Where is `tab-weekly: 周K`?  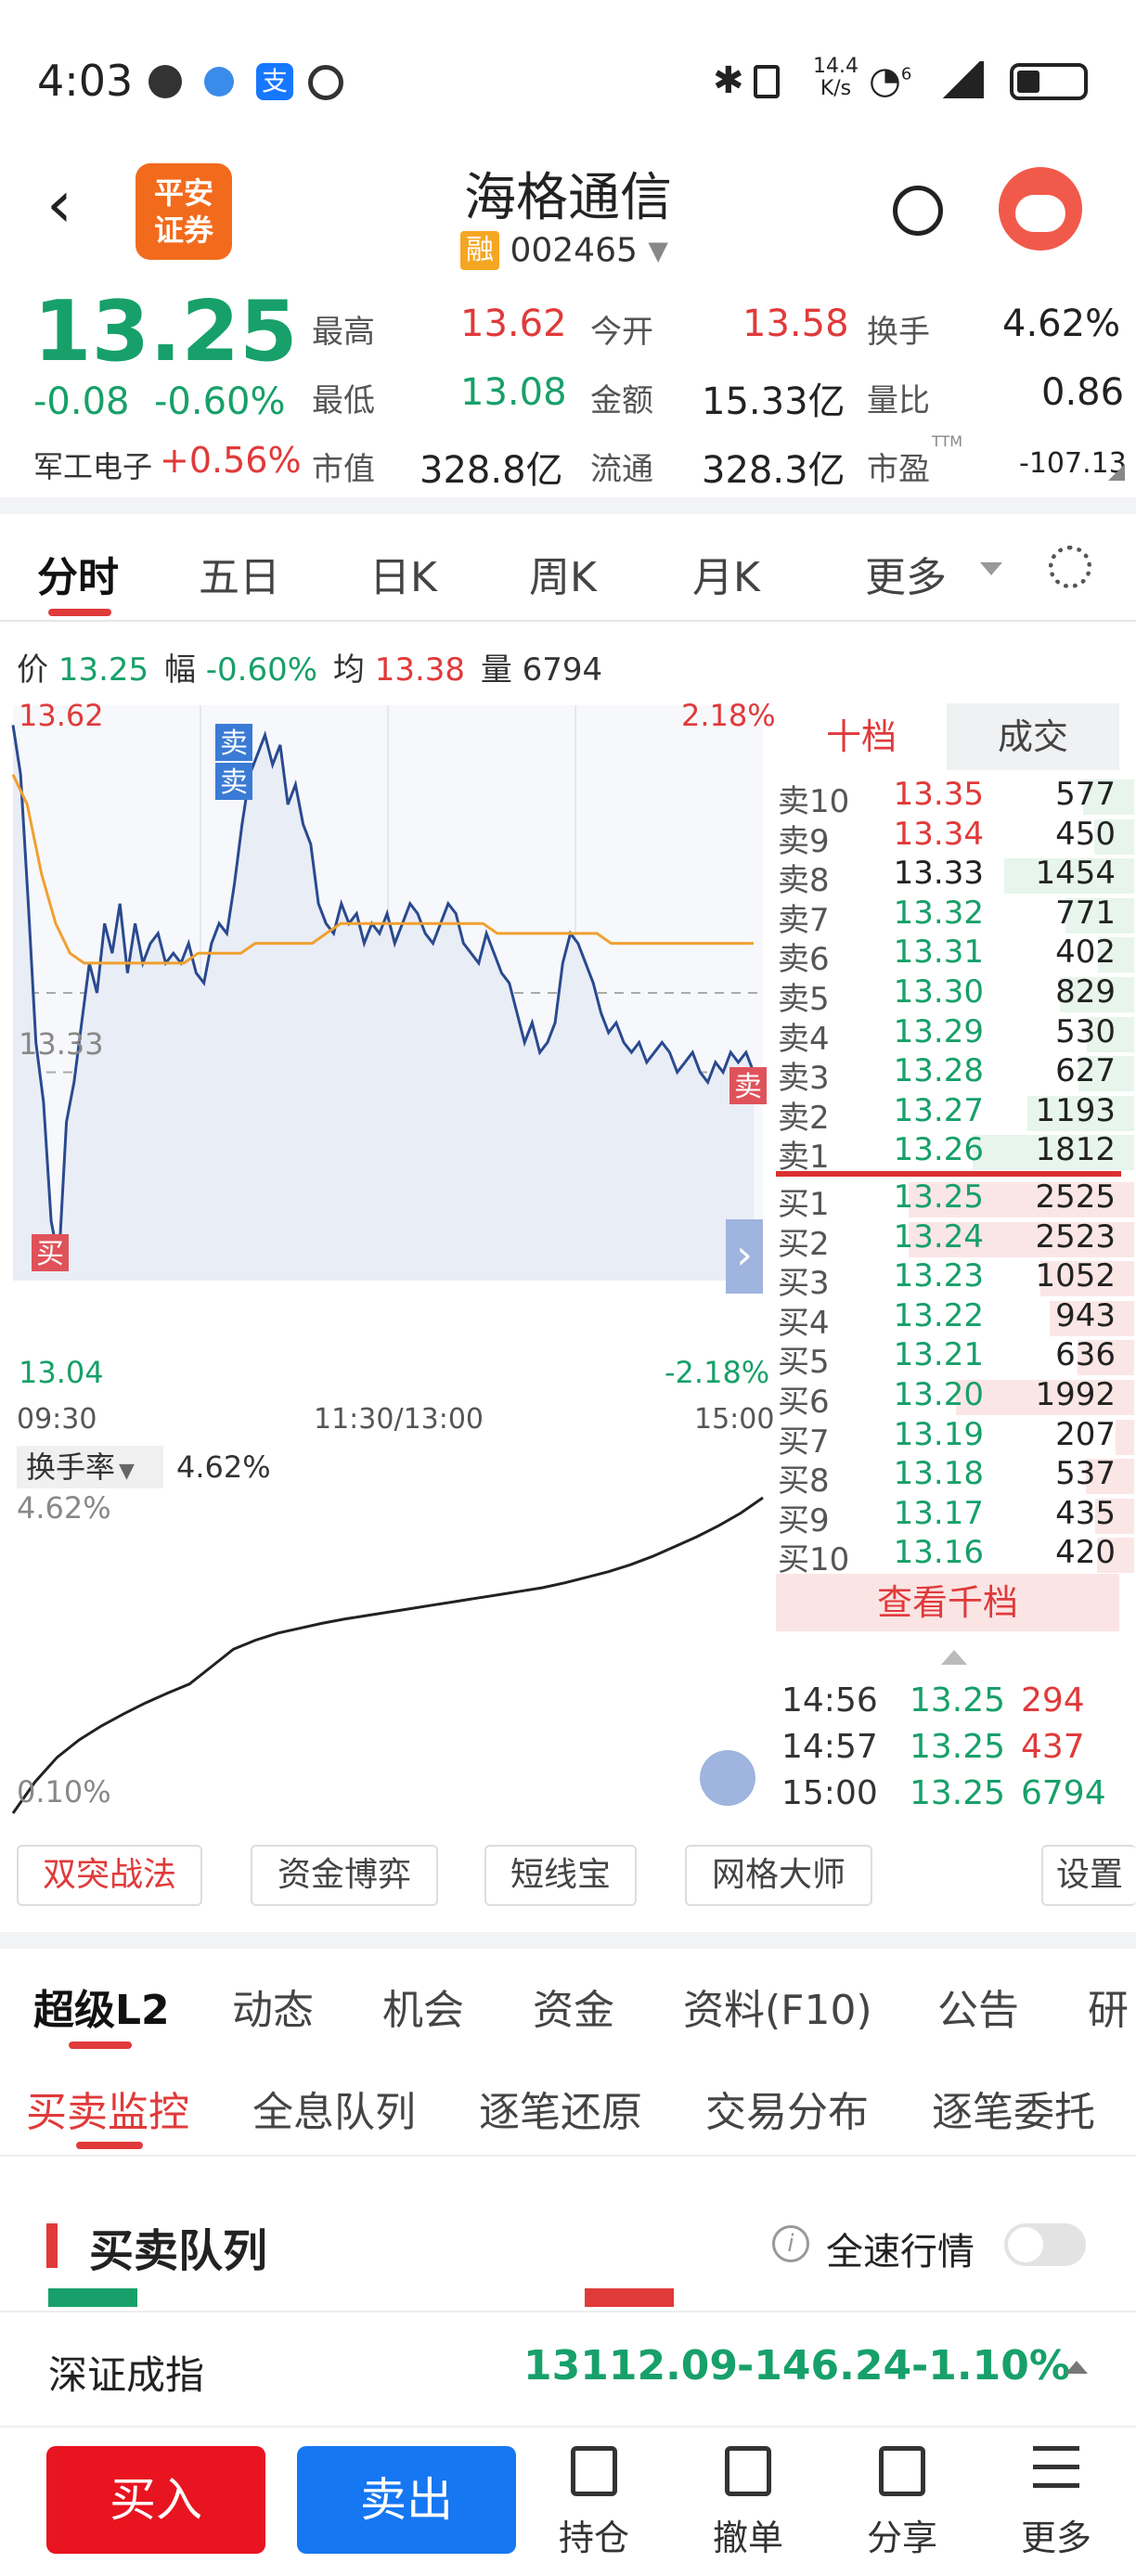 tab-weekly: 周K is located at coordinates (563, 573).